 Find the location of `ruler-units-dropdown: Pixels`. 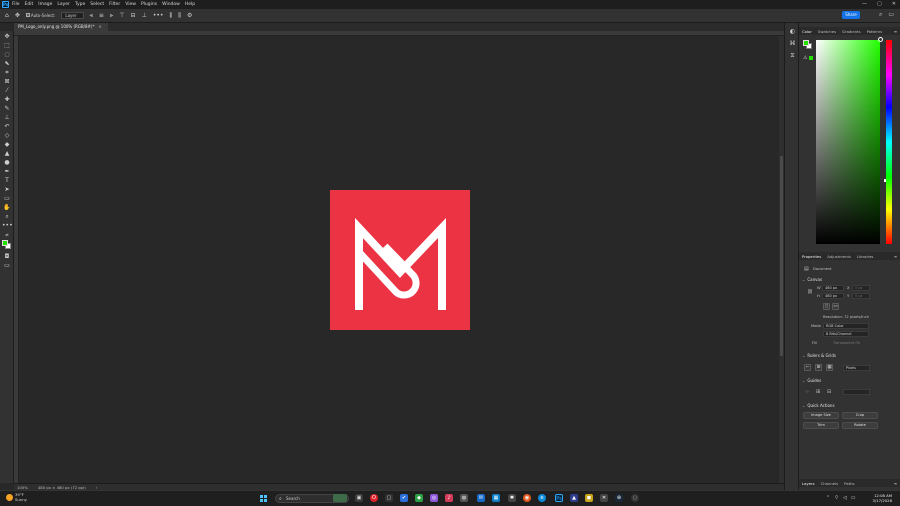

ruler-units-dropdown: Pixels is located at coordinates (856, 368).